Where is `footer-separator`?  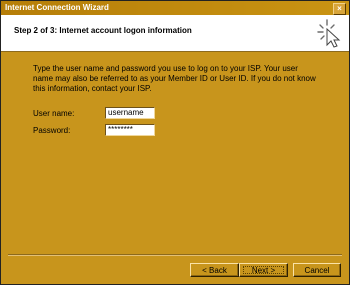 footer-separator is located at coordinates (175, 255).